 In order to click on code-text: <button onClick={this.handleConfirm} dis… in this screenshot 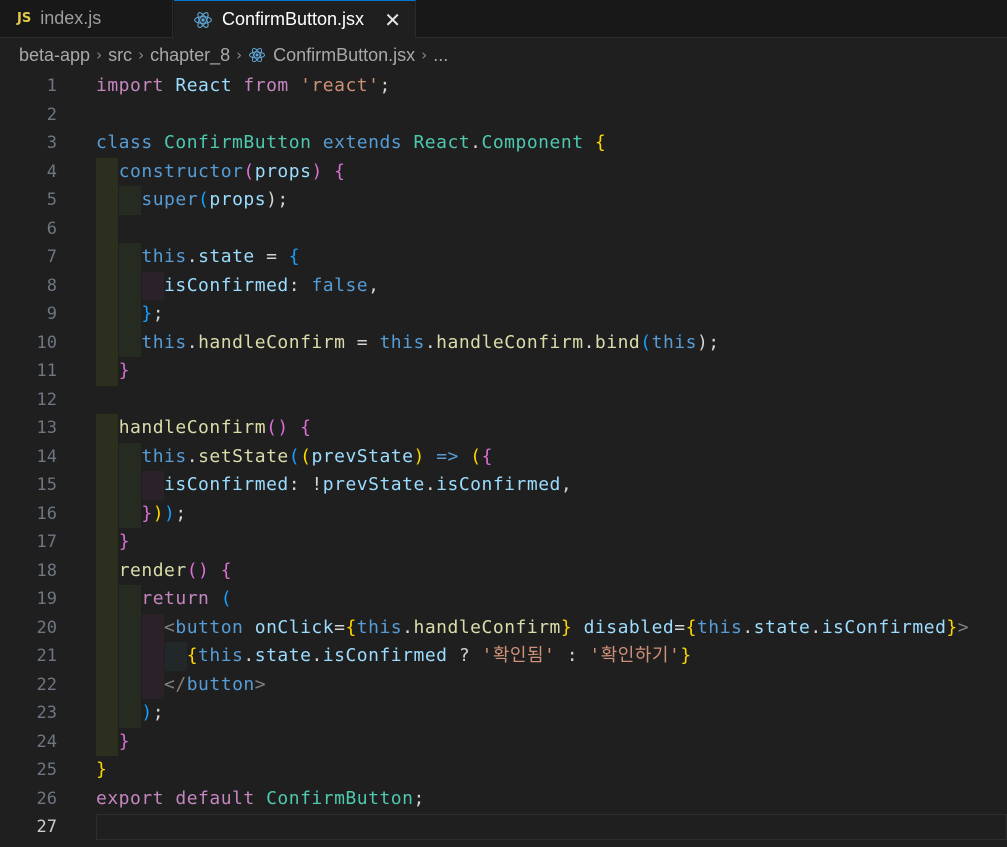, I will do `click(567, 627)`.